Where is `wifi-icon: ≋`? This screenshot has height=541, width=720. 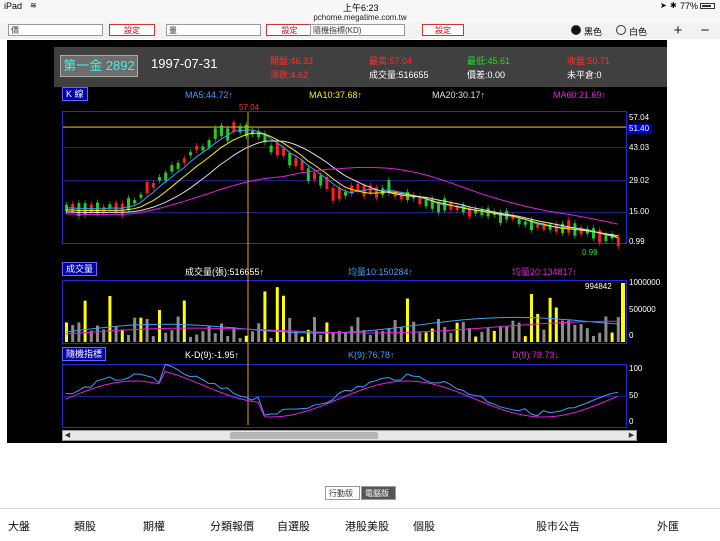
wifi-icon: ≋ is located at coordinates (33, 5).